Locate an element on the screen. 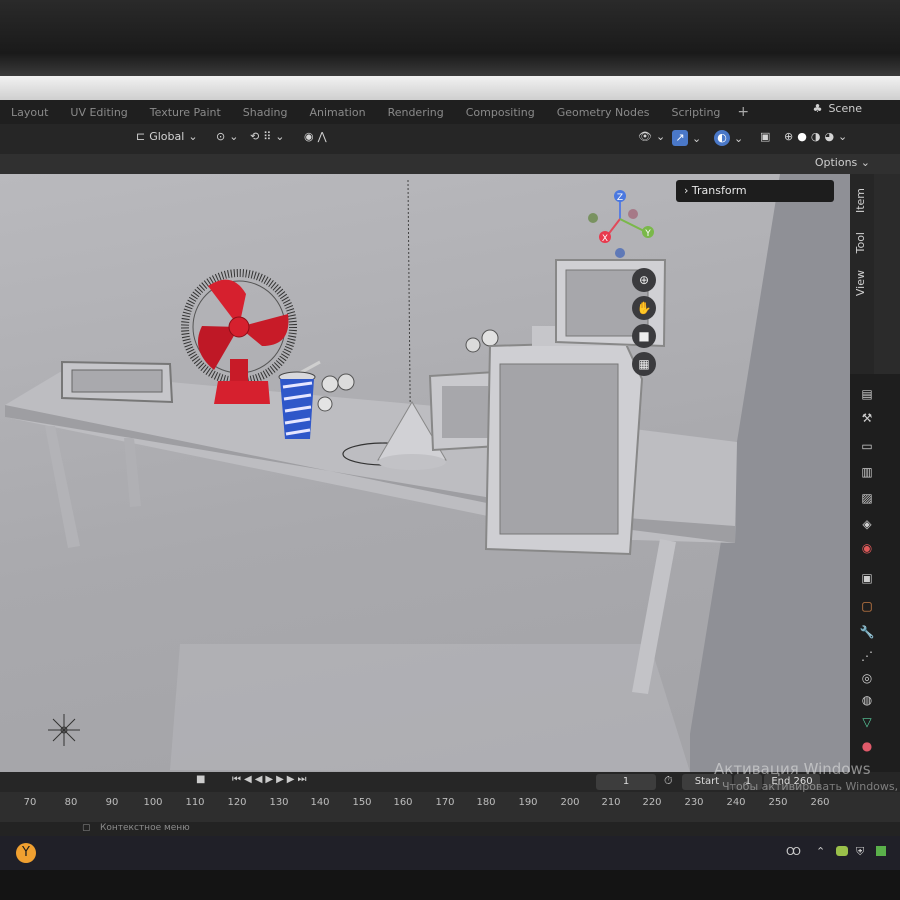 The height and width of the screenshot is (900, 900). wrench-icon: 🔧 is located at coordinates (867, 632).